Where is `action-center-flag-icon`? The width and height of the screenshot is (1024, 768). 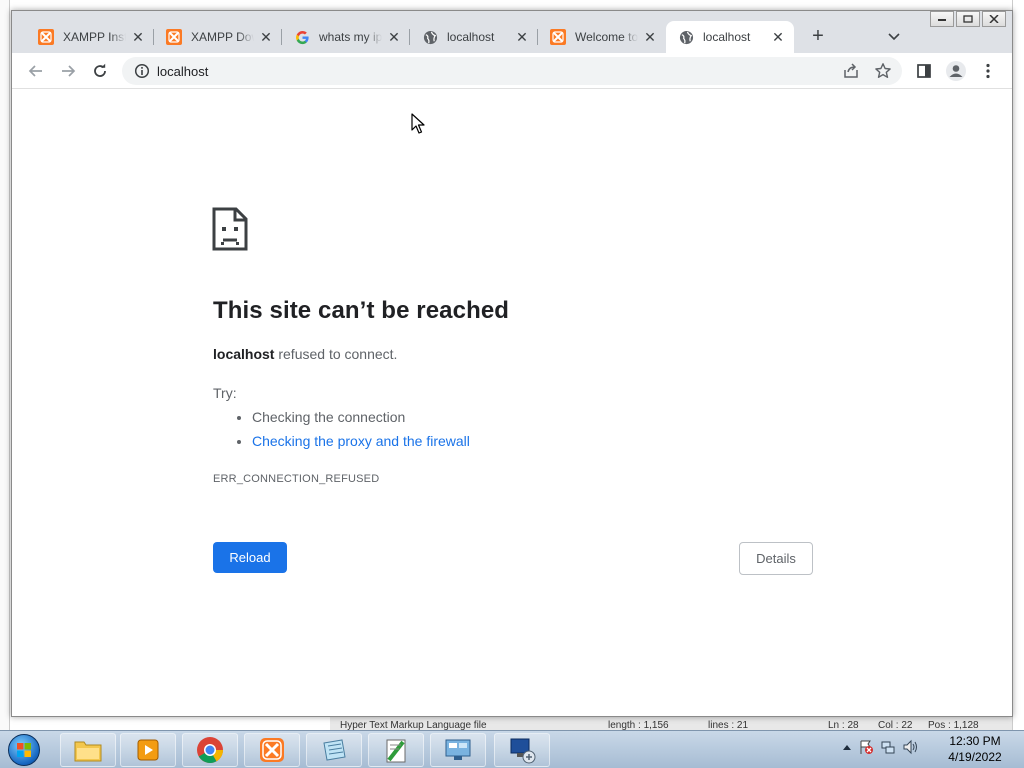 action-center-flag-icon is located at coordinates (866, 747).